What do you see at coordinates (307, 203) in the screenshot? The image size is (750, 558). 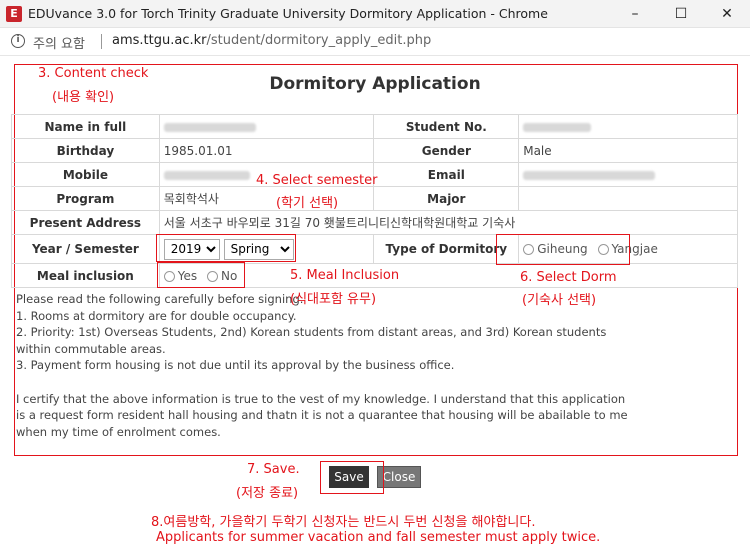 I see `annotation-select-semester-ko: (학기 선택)` at bounding box center [307, 203].